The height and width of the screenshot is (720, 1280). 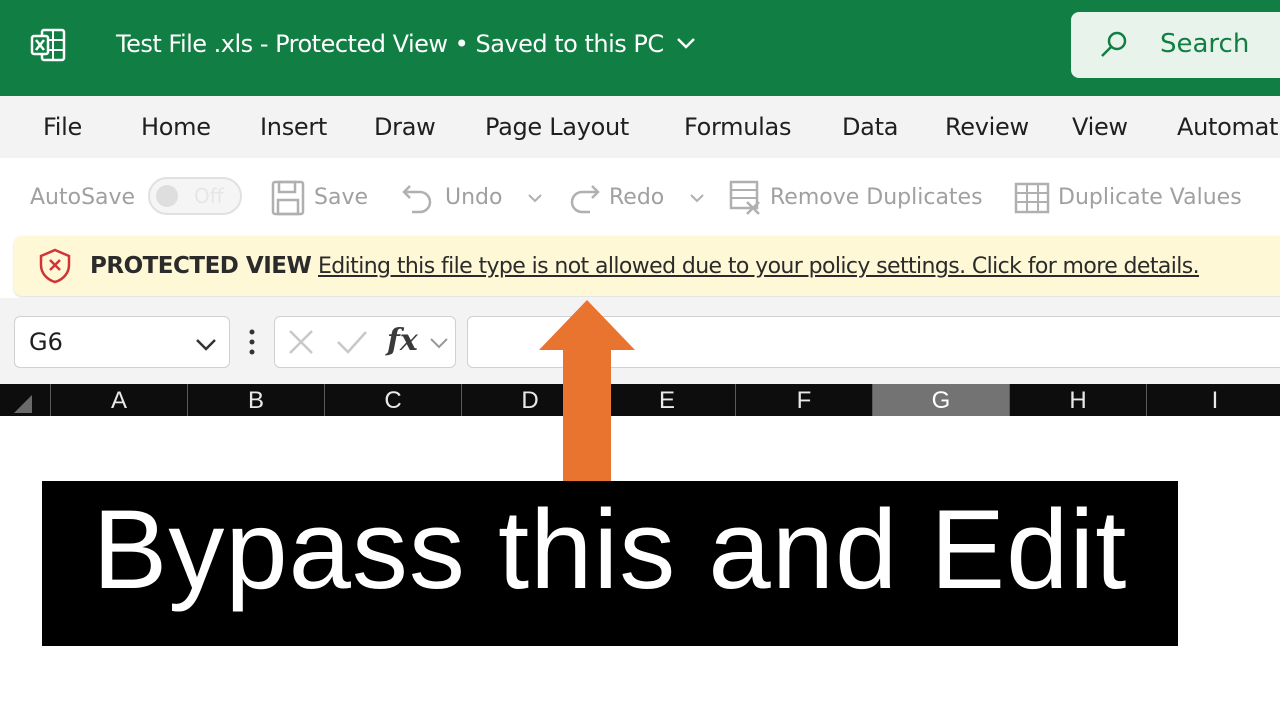 I want to click on column-header-a: A, so click(x=118, y=400).